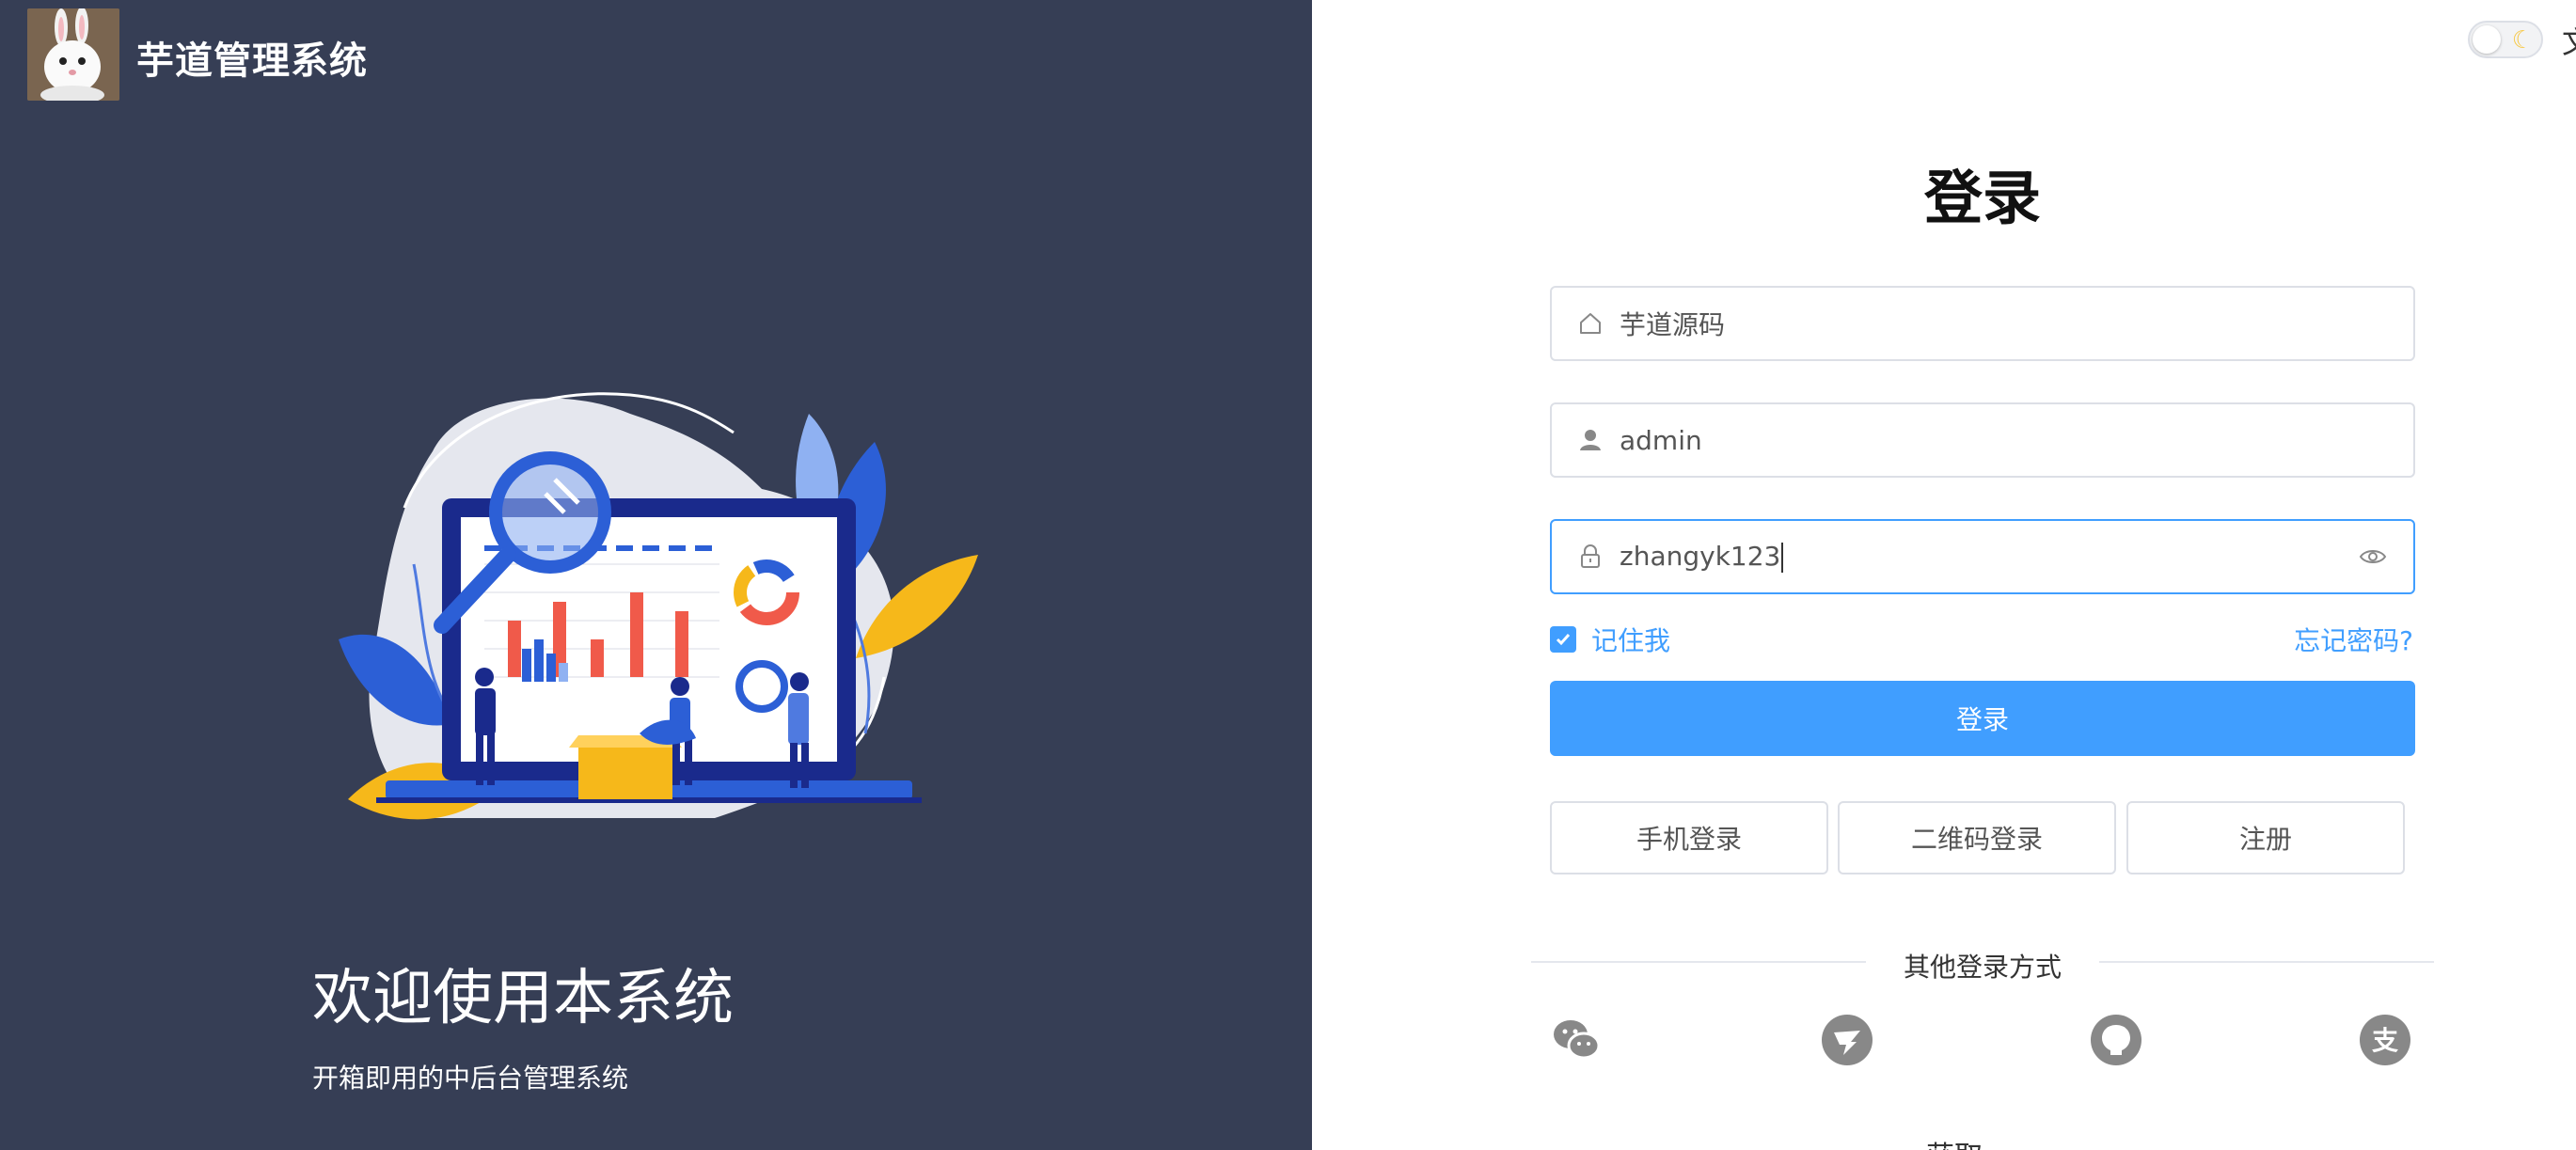 The width and height of the screenshot is (2576, 1150). What do you see at coordinates (1563, 639) in the screenshot?
I see `remember-checkbox` at bounding box center [1563, 639].